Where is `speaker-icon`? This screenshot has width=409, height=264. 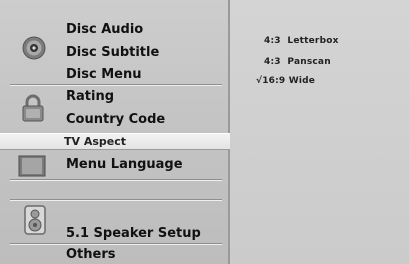
speaker-icon is located at coordinates (35, 222).